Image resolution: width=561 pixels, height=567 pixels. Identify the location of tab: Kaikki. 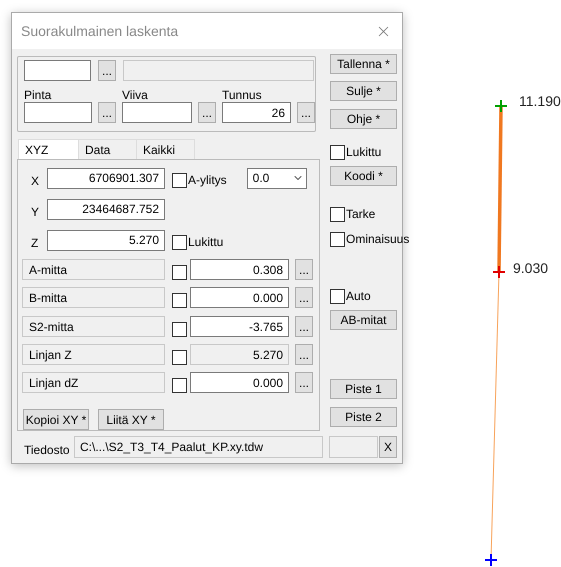
(166, 149).